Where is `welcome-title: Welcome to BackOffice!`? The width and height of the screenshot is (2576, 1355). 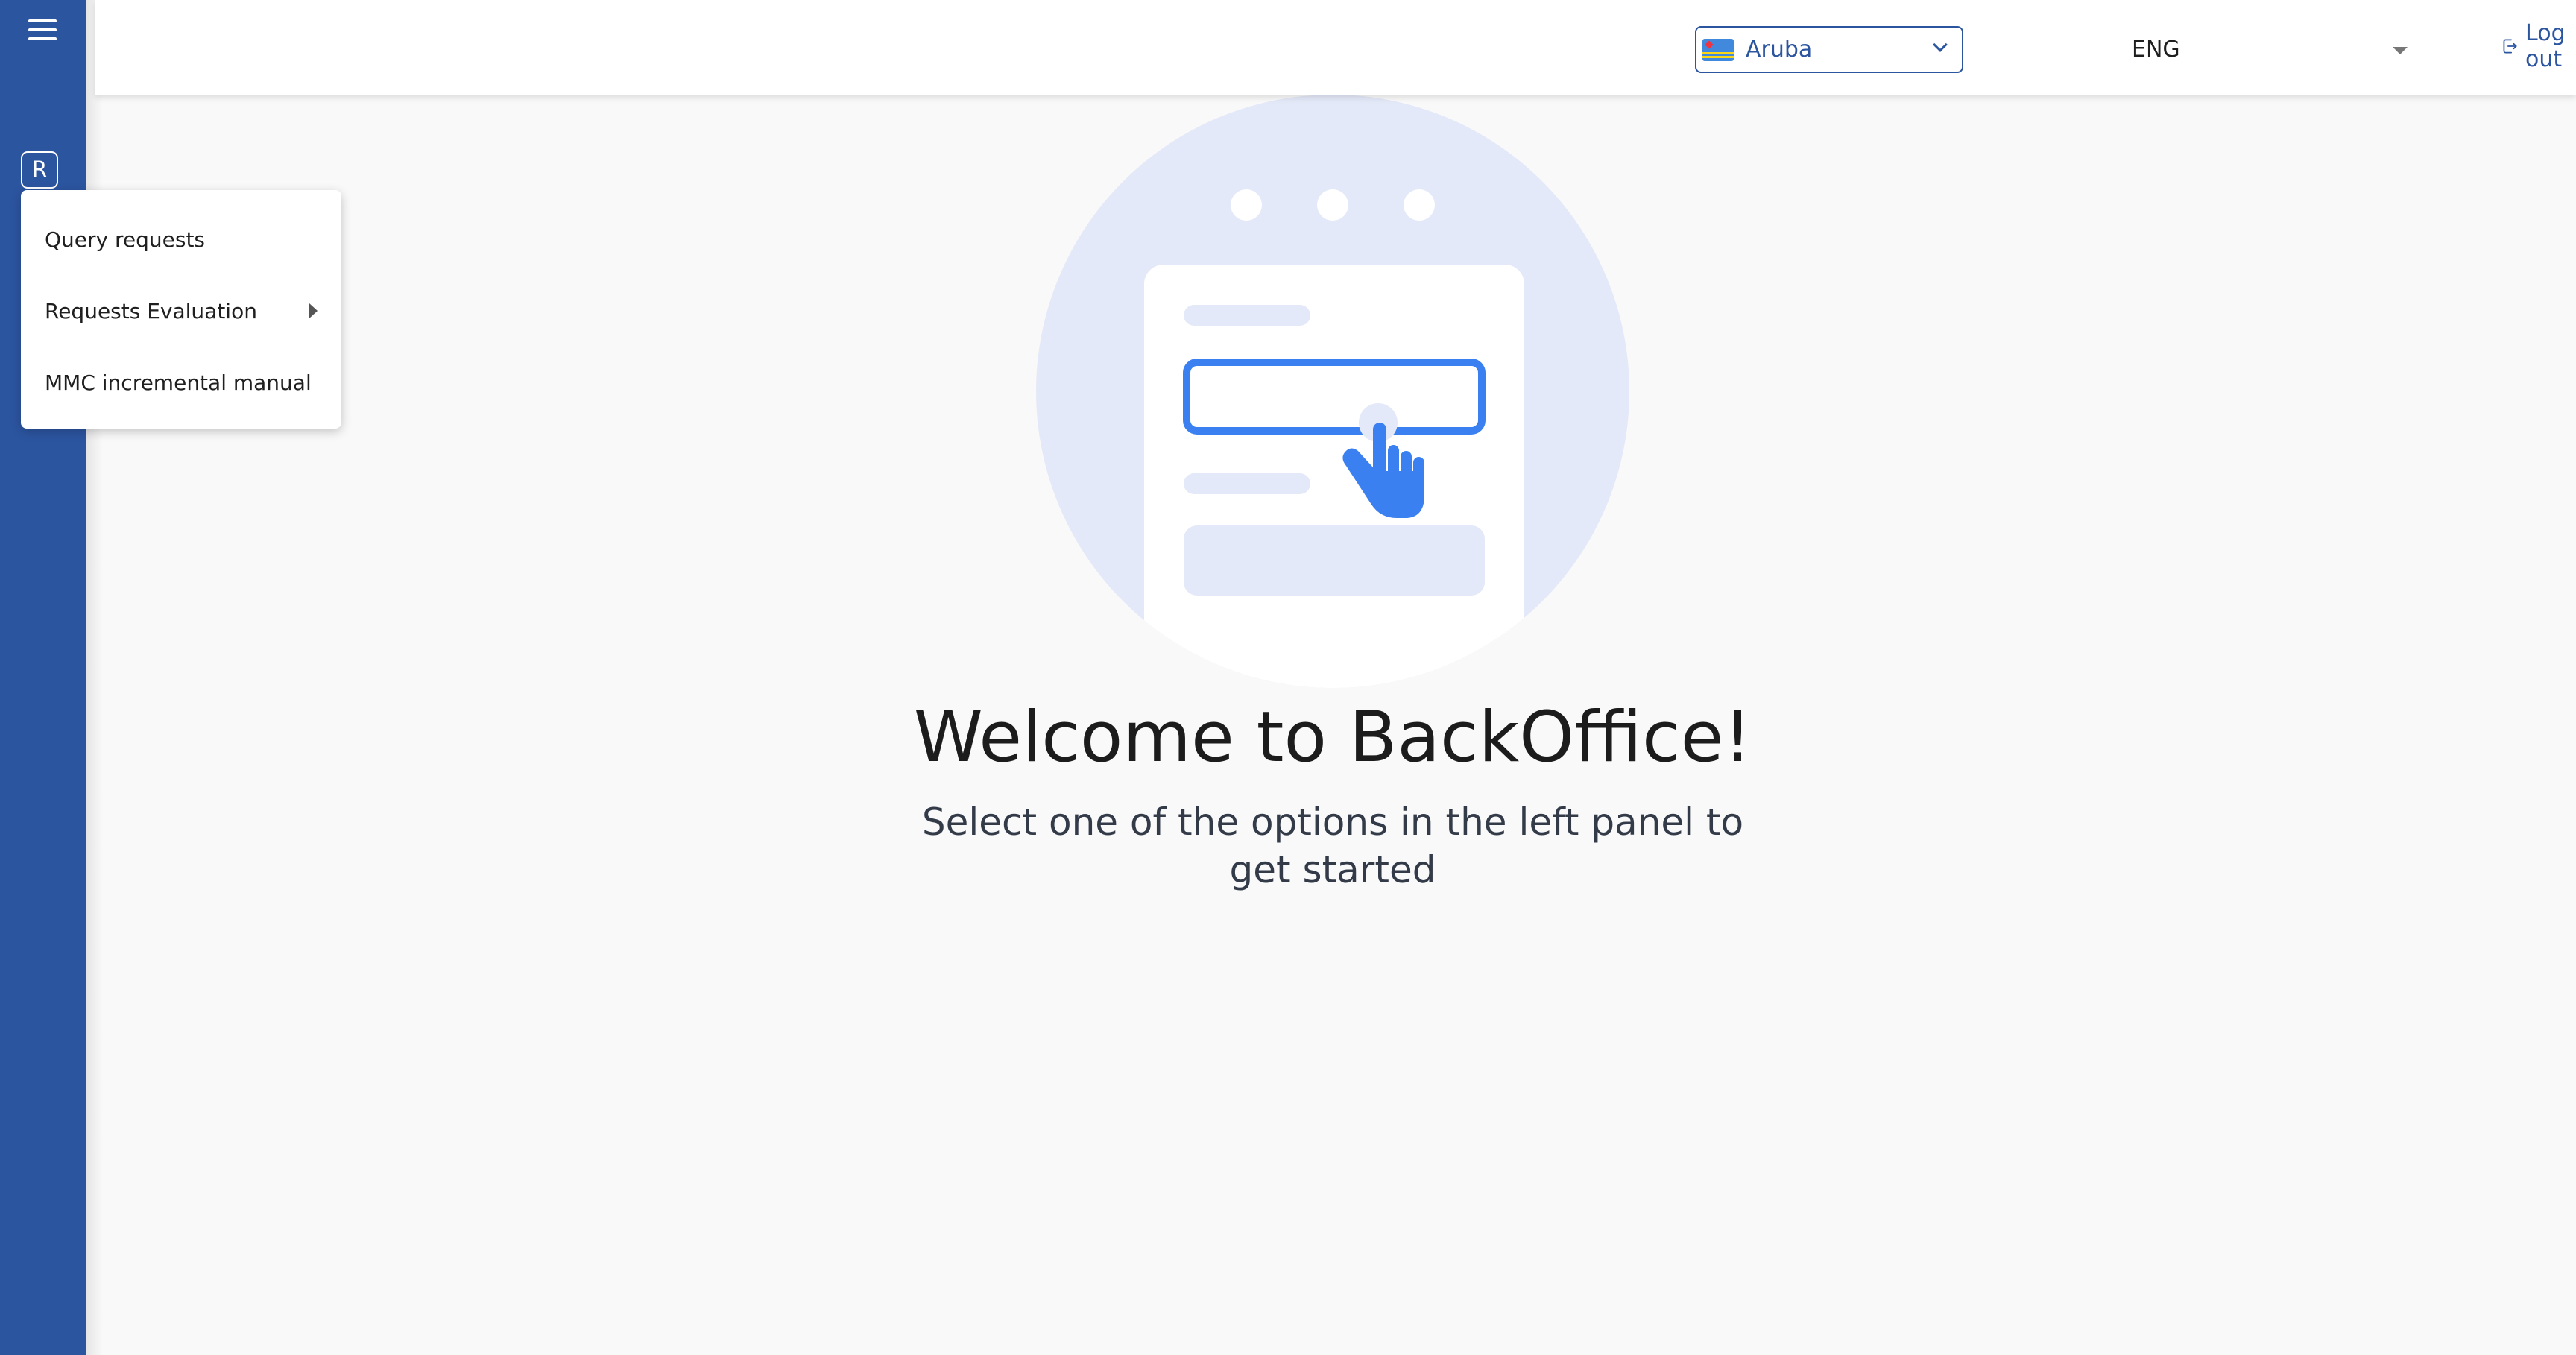 welcome-title: Welcome to BackOffice! is located at coordinates (1332, 738).